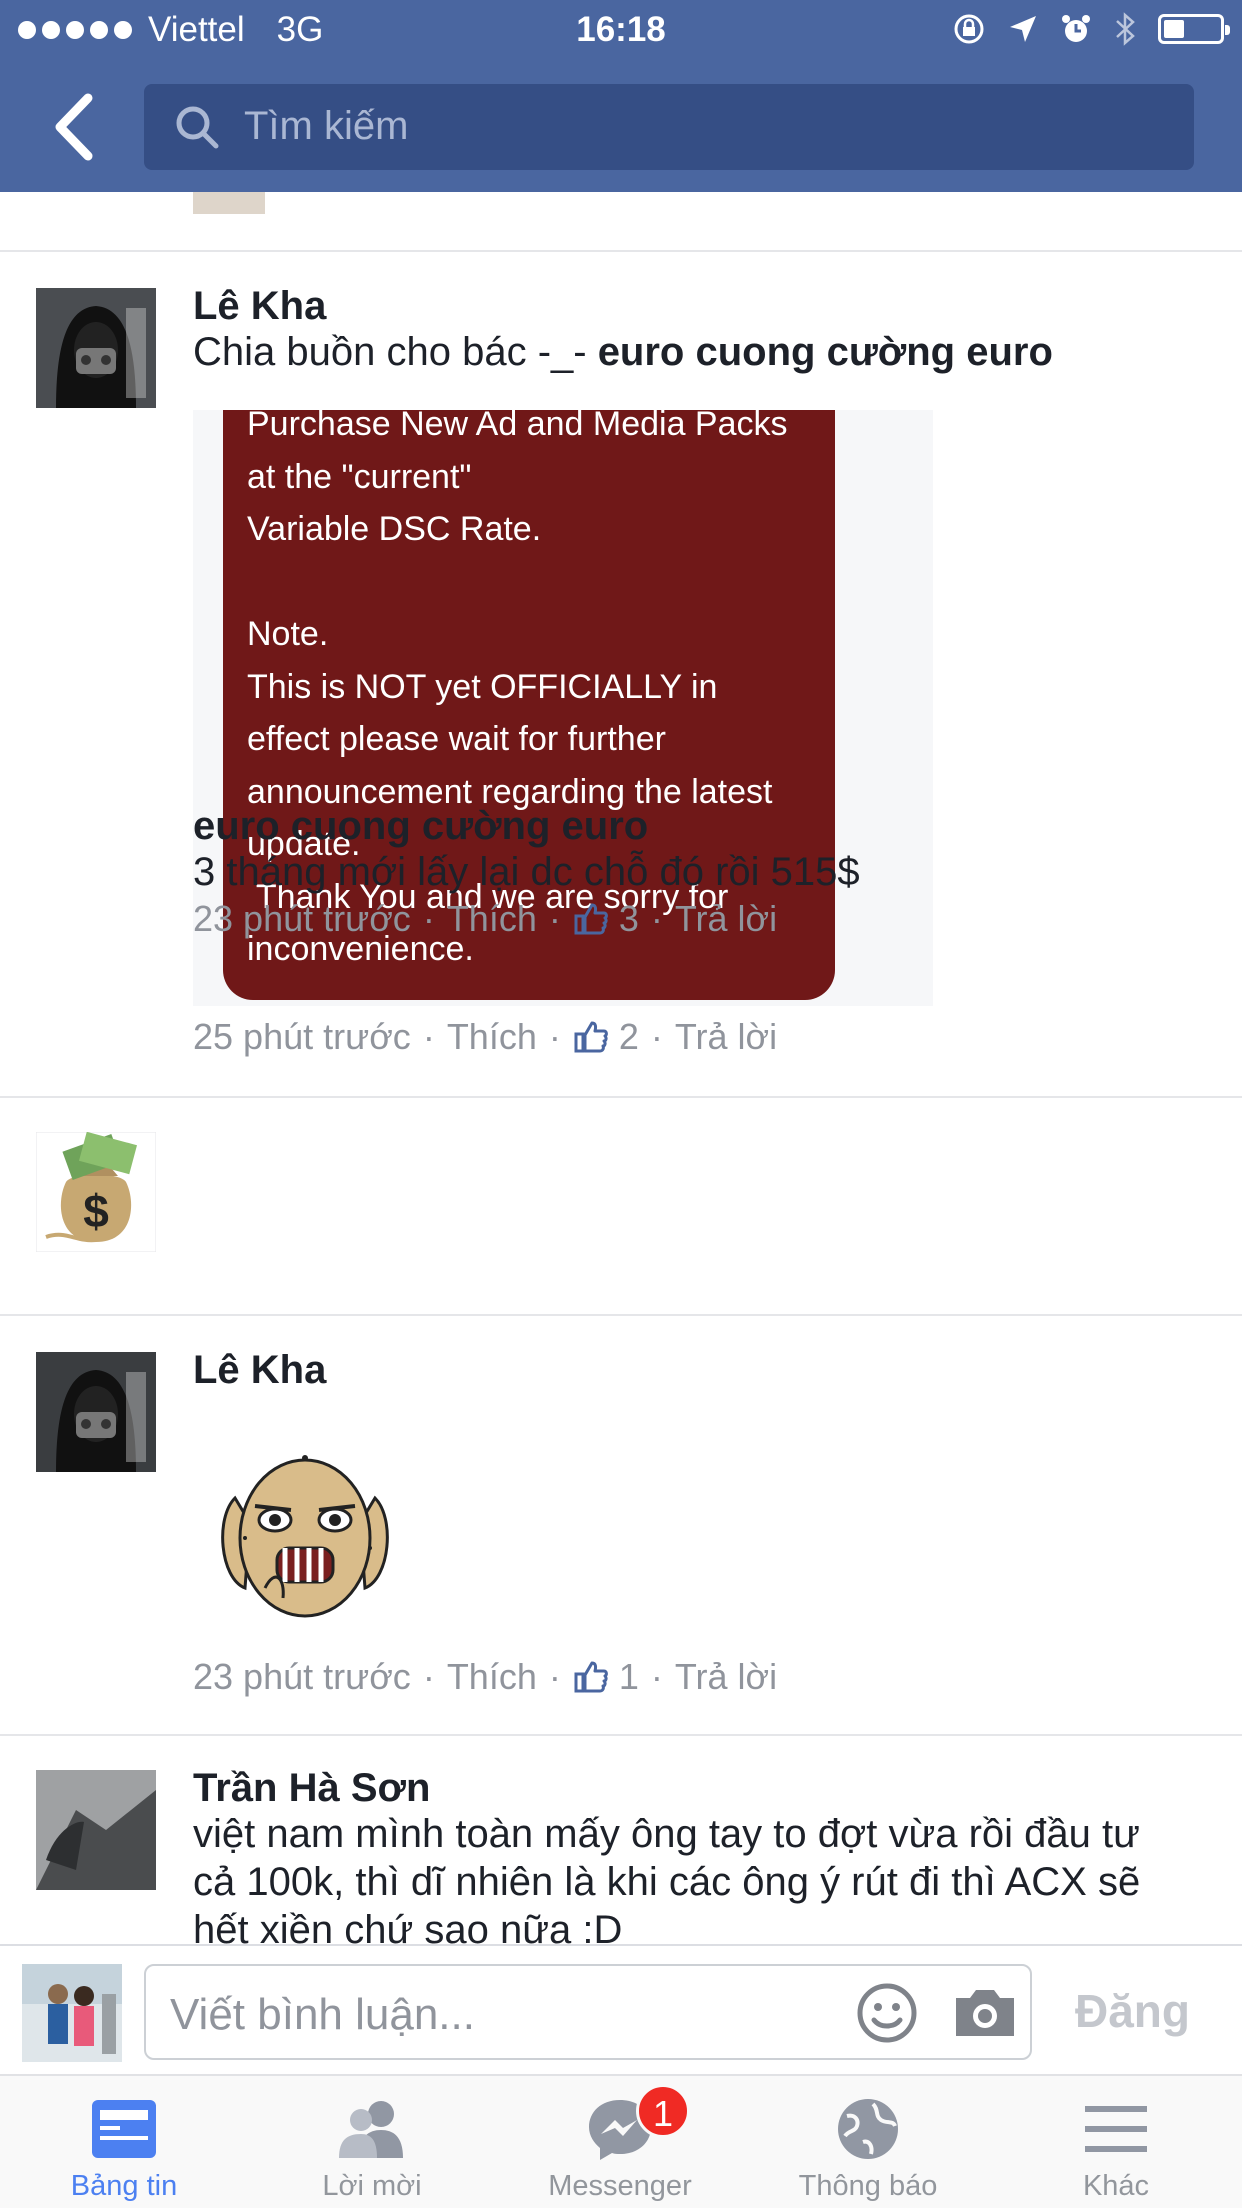  I want to click on like-count: 2, so click(629, 1037).